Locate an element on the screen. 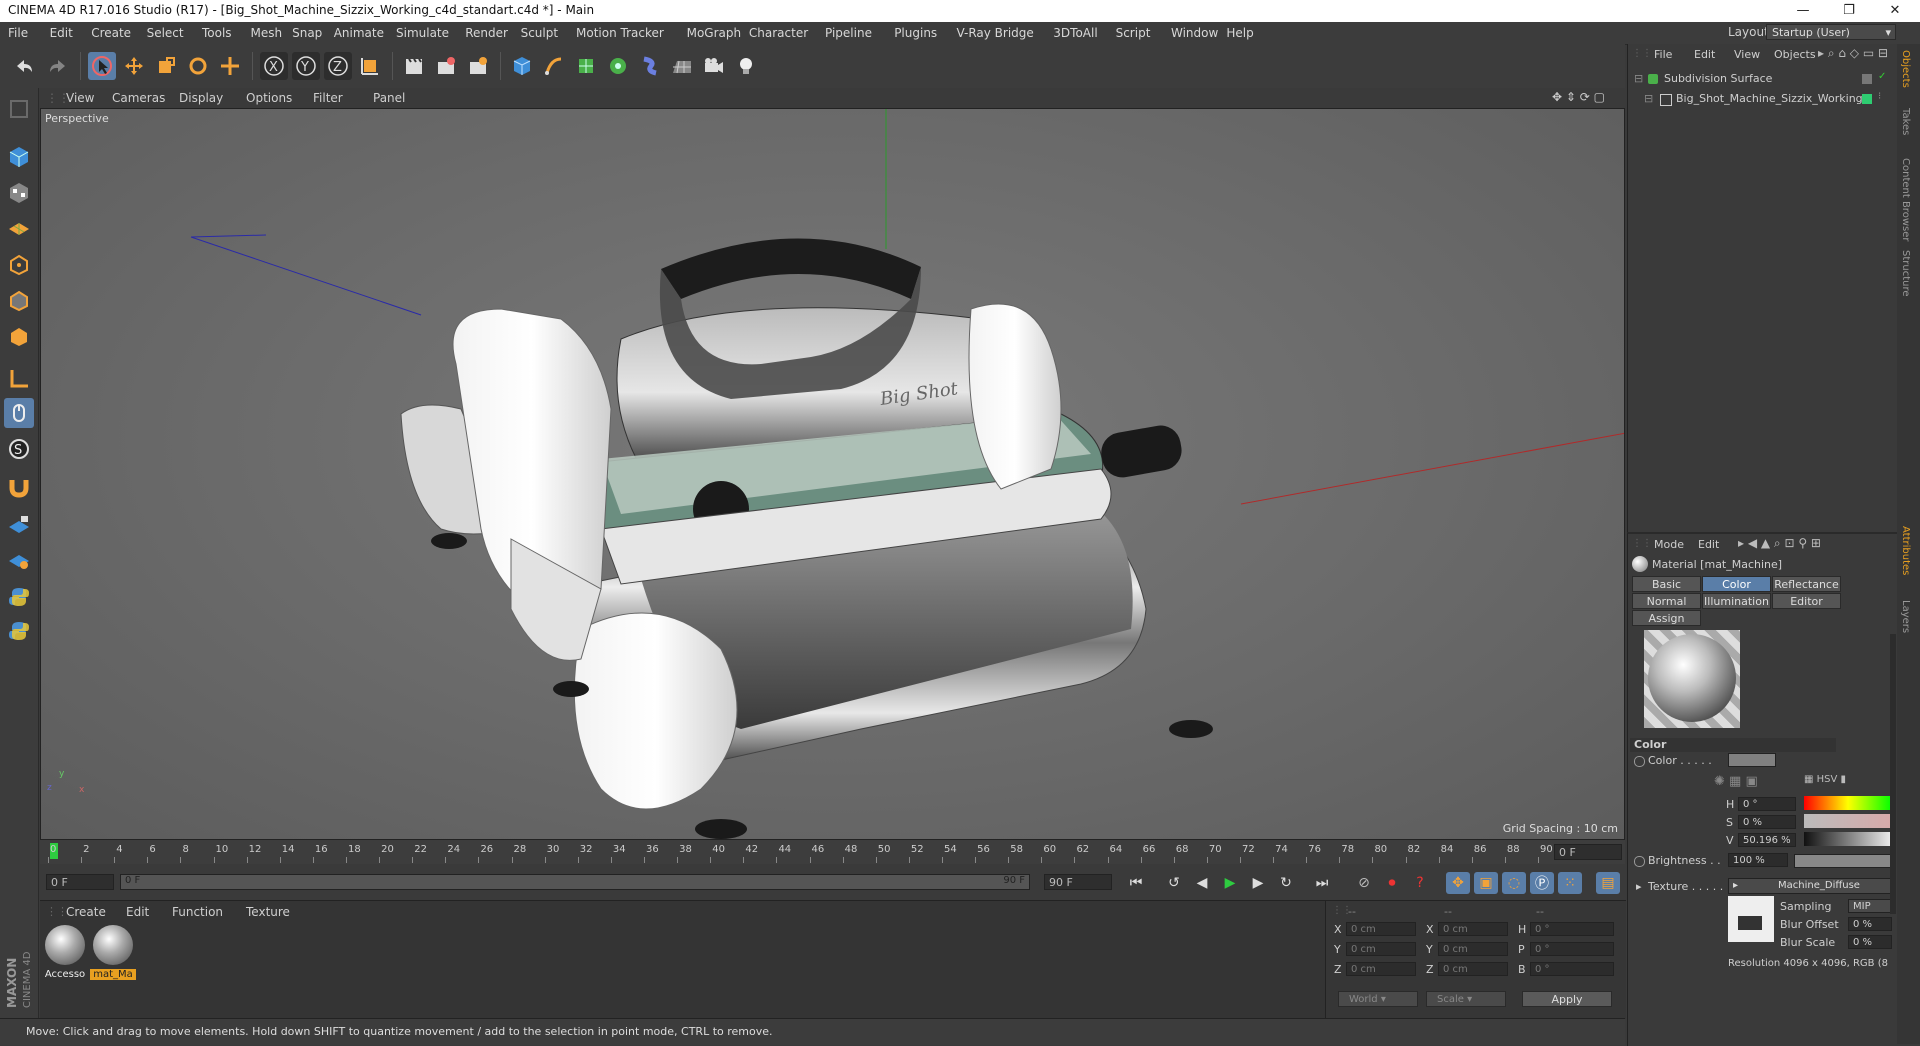  viewport-menu-cameras: Cameras is located at coordinates (138, 98).